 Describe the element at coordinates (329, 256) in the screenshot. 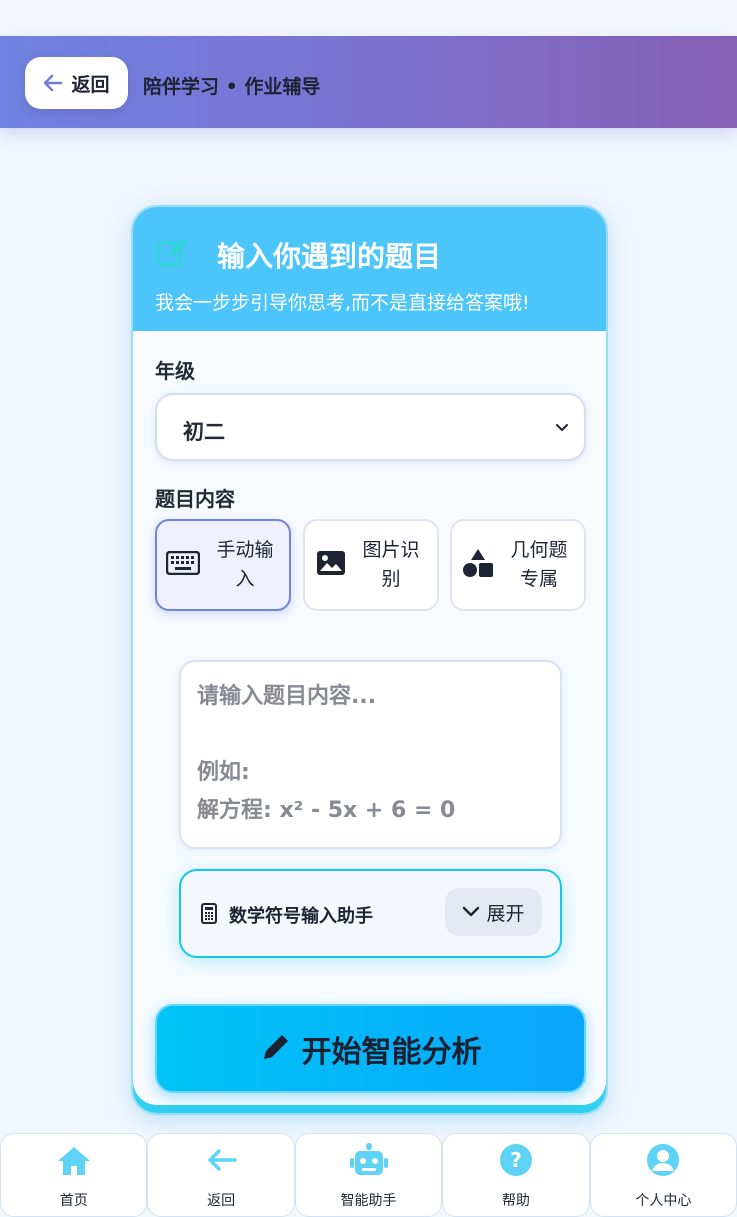

I see `card-title: 输入你遇到的题目` at that location.